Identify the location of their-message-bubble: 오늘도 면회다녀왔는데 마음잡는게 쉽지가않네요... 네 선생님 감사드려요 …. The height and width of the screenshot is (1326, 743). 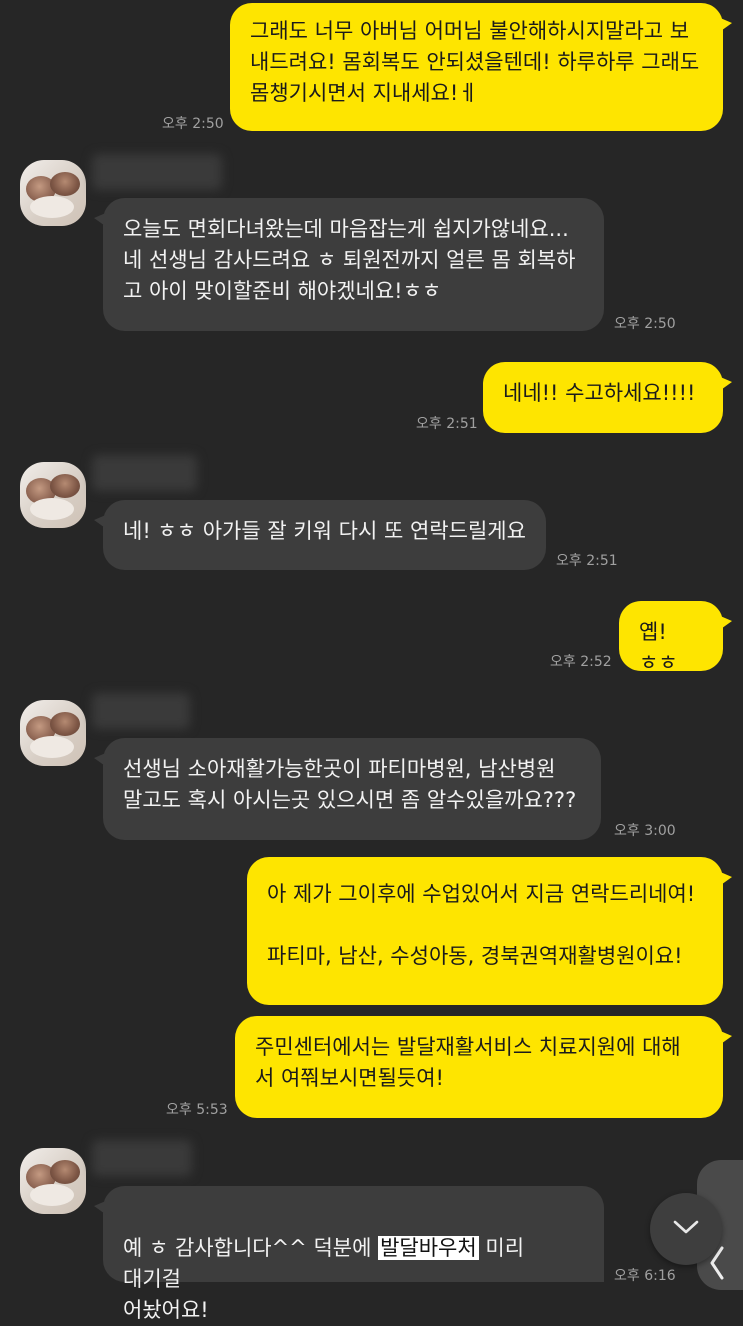
(349, 264).